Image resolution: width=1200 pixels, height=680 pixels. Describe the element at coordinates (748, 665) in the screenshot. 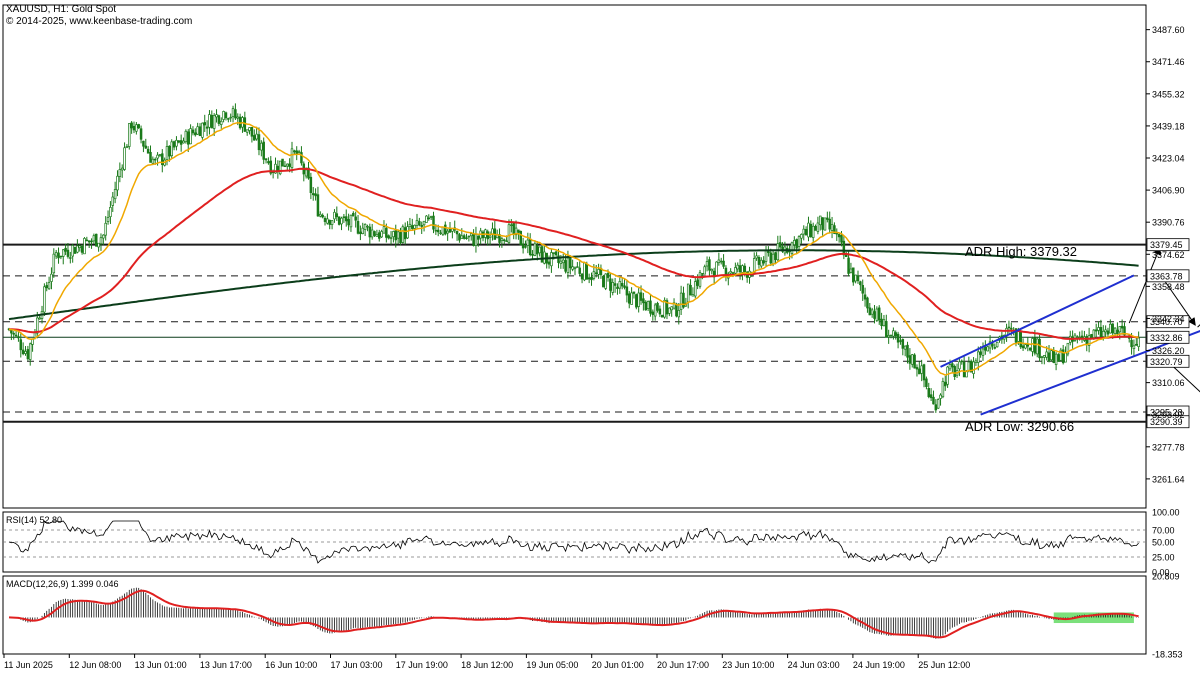

I see `x-tick-label: 23 Jun 10:00` at that location.